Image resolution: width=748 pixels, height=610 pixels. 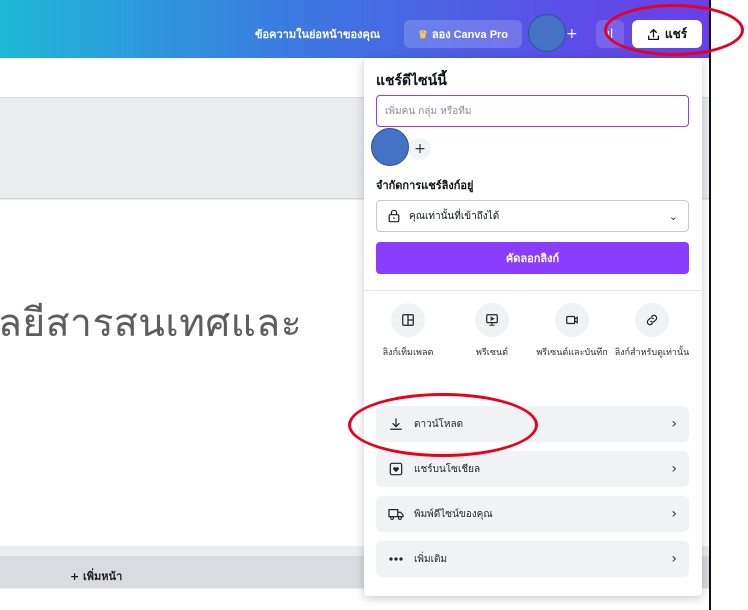 I want to click on more-row: เพิ่มเติม ›, so click(x=532, y=559).